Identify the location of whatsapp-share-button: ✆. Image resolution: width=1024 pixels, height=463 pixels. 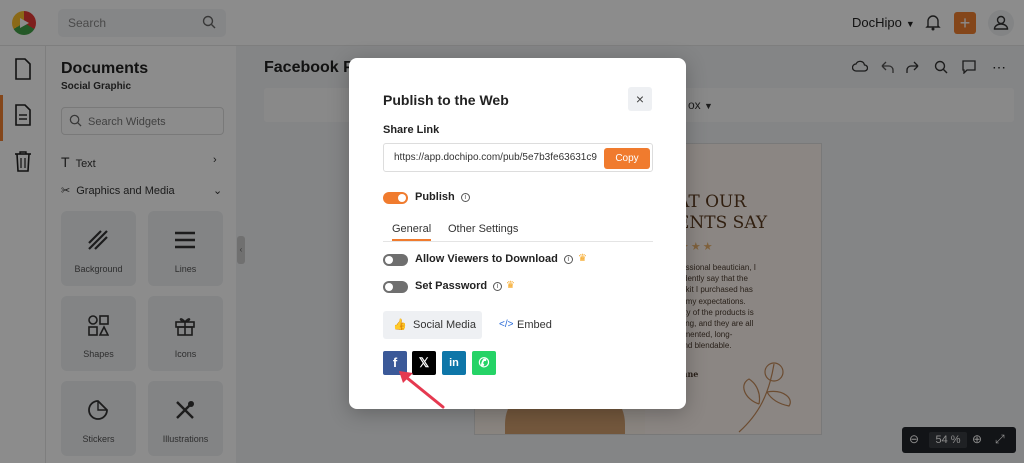
(484, 363).